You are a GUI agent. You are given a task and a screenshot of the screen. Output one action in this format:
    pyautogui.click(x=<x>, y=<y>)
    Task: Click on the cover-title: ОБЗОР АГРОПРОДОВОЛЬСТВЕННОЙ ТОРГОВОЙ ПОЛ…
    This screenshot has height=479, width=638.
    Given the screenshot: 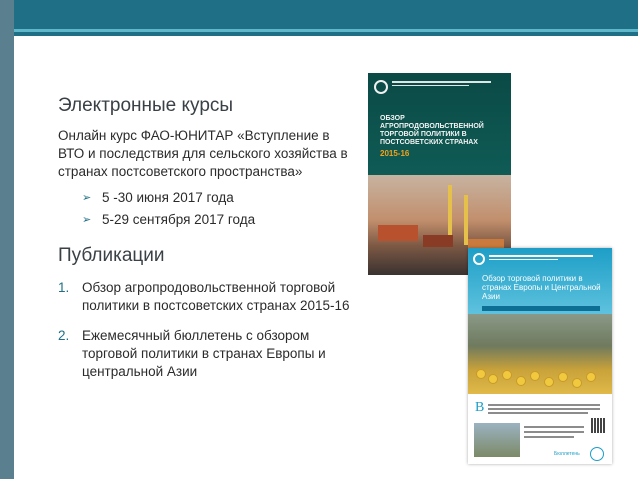 What is the action you would take?
    pyautogui.click(x=432, y=130)
    